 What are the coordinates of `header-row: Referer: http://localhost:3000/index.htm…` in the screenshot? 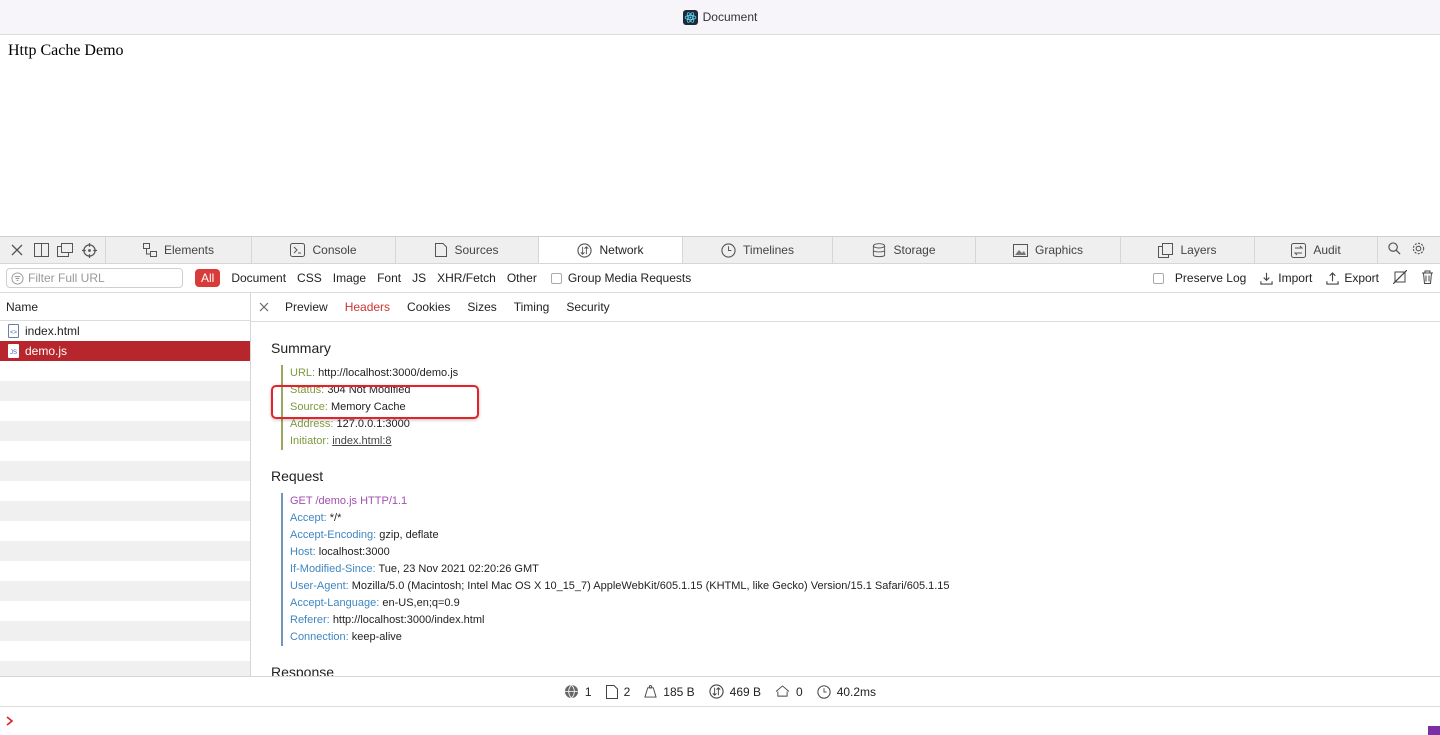 It's located at (865, 620).